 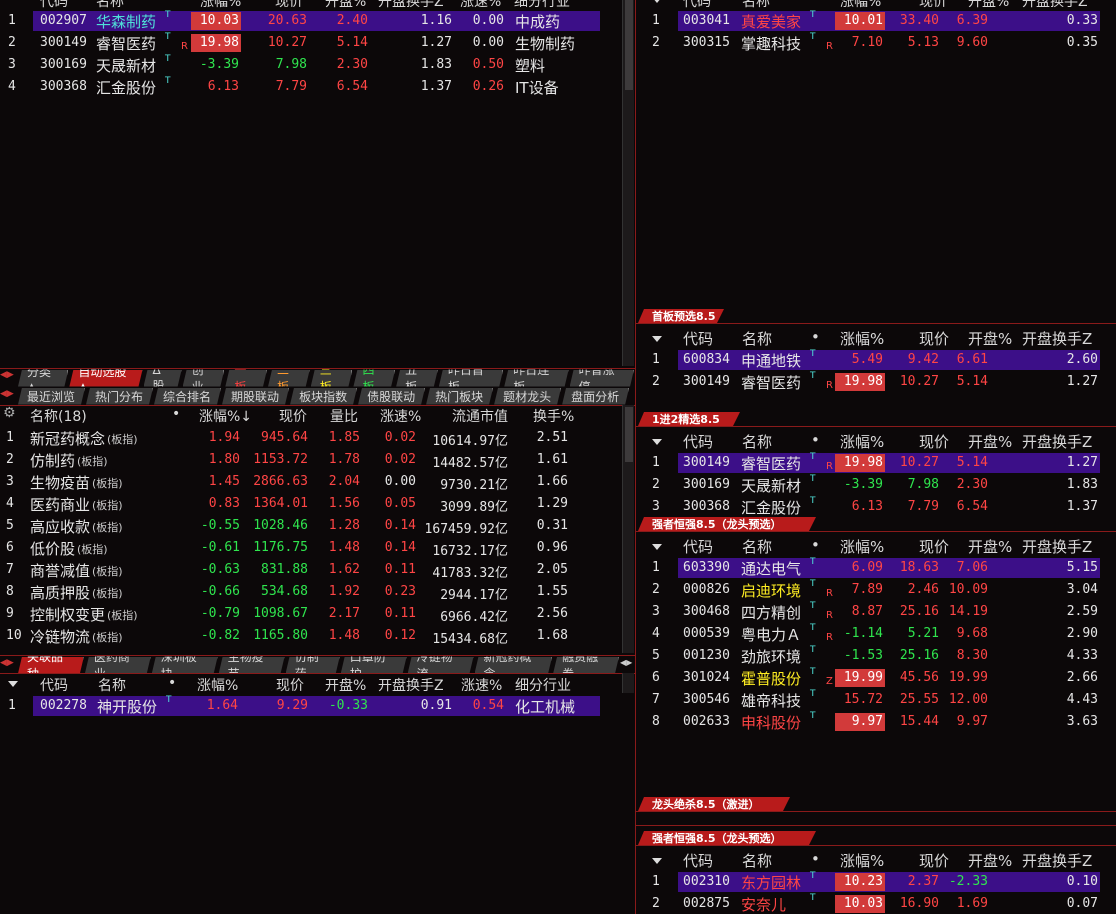 I want to click on stock-row: 1 300149 睿智医药 T R 19.98 10.27 5.14 1.27, so click(x=876, y=463).